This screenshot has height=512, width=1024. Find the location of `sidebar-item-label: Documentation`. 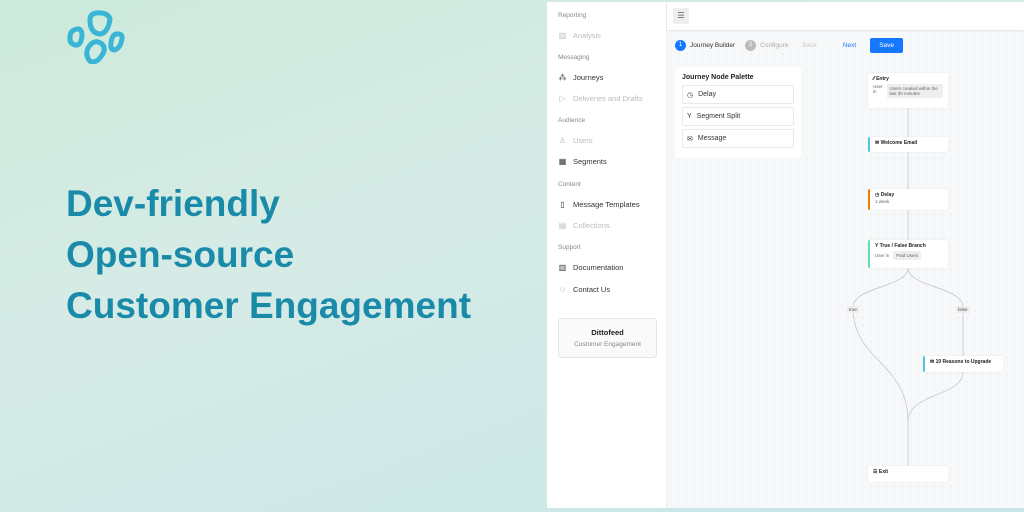

sidebar-item-label: Documentation is located at coordinates (598, 267).